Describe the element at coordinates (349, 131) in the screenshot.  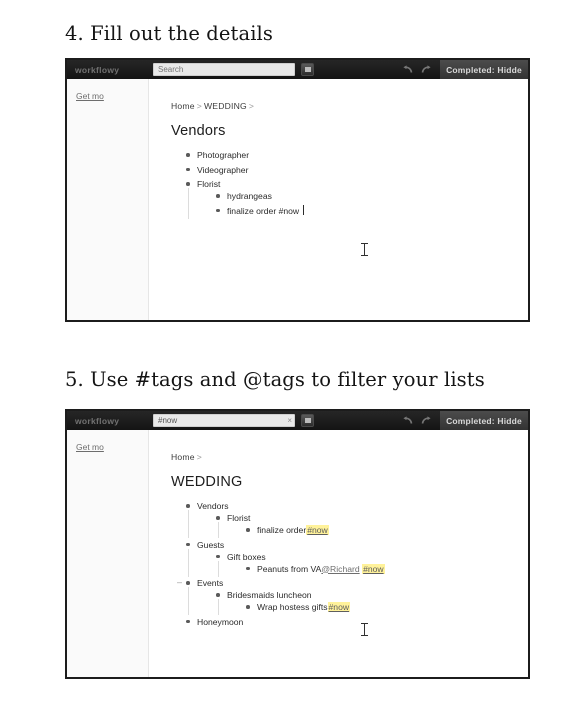
I see `page-title: Vendors` at that location.